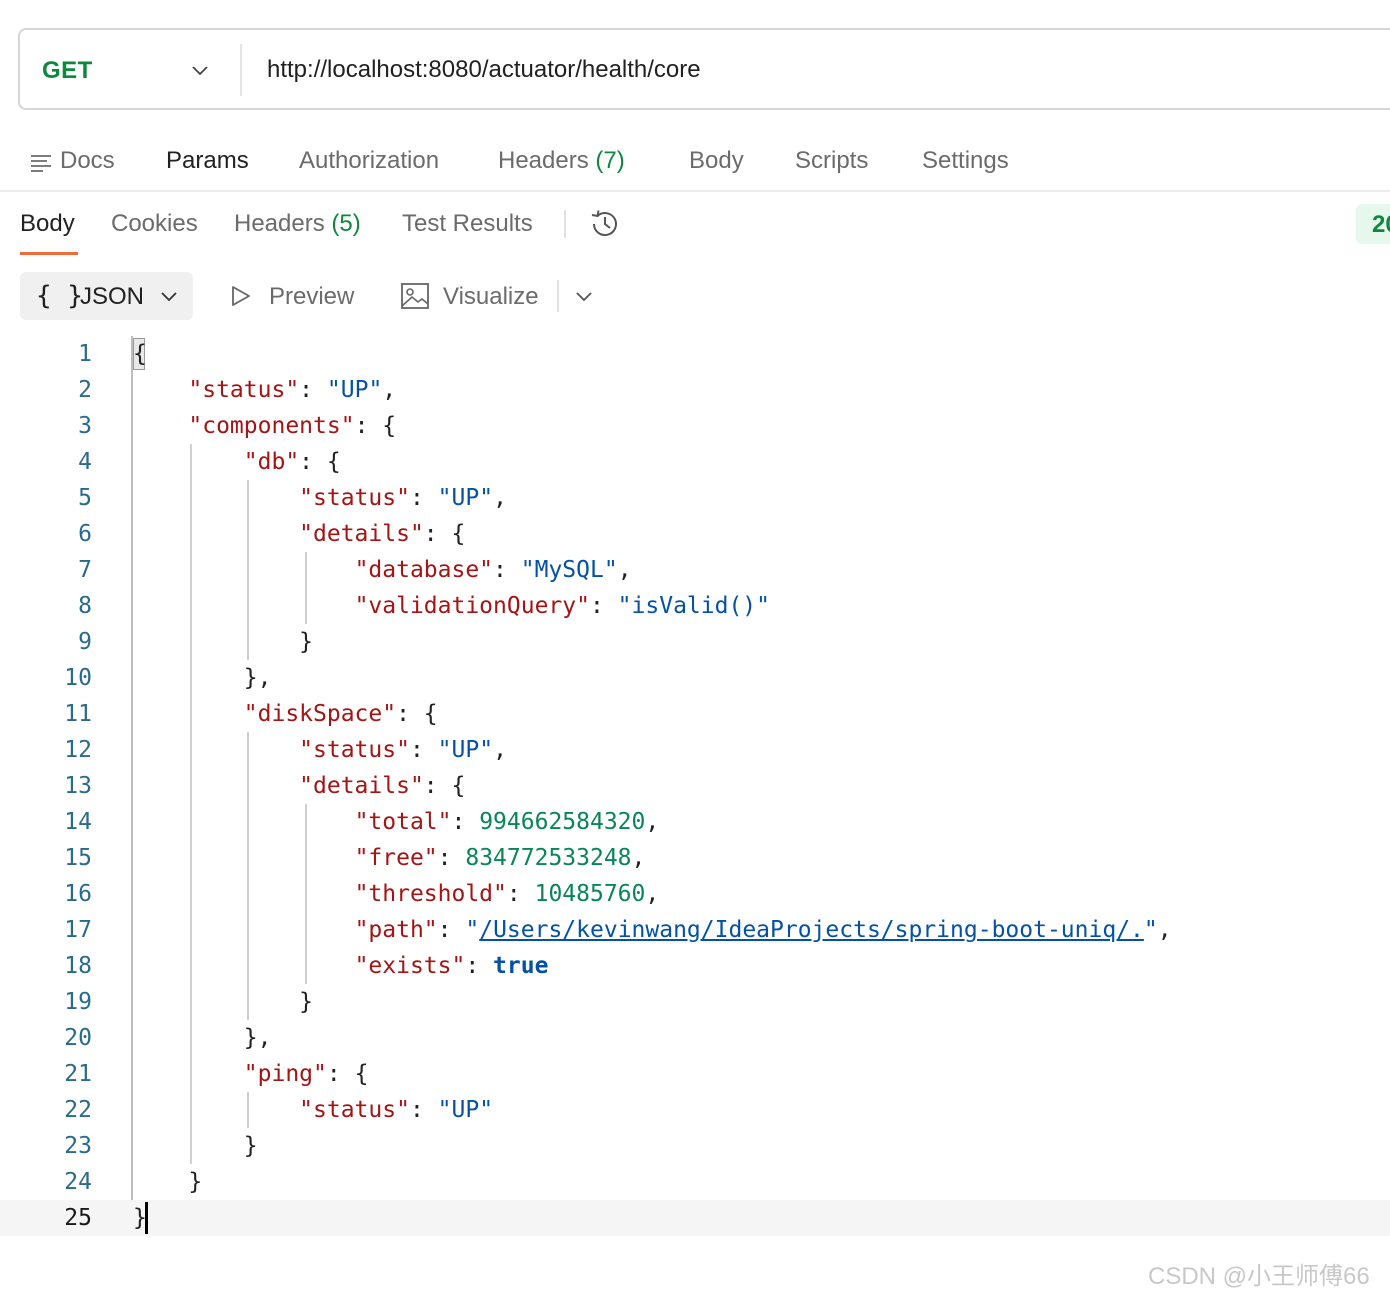  I want to click on code-line: 1{, so click(695, 354).